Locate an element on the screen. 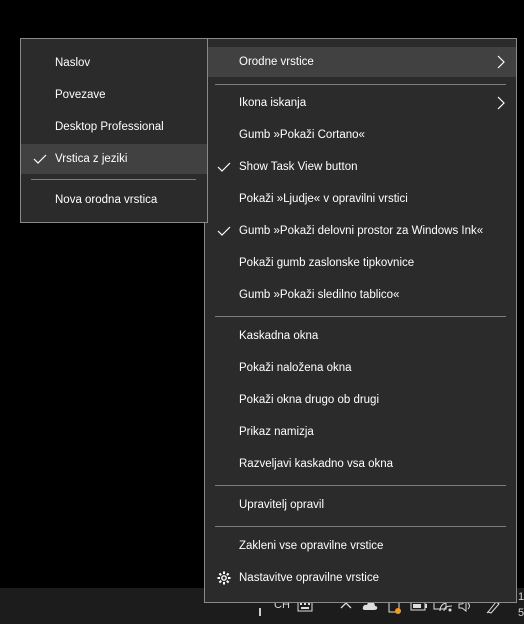  menu-item-label: Orodne vrstice is located at coordinates (276, 62).